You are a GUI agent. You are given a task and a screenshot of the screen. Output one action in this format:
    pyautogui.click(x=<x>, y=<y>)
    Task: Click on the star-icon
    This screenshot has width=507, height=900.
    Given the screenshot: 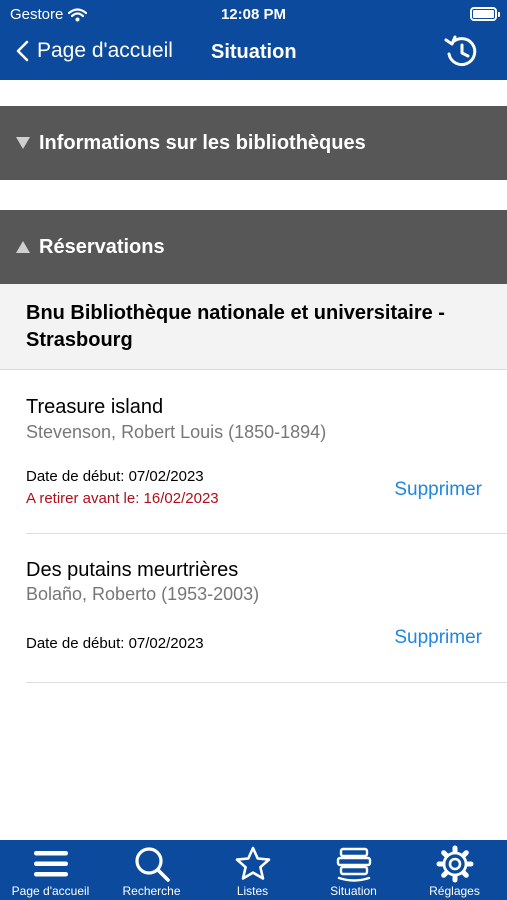 What is the action you would take?
    pyautogui.click(x=253, y=863)
    